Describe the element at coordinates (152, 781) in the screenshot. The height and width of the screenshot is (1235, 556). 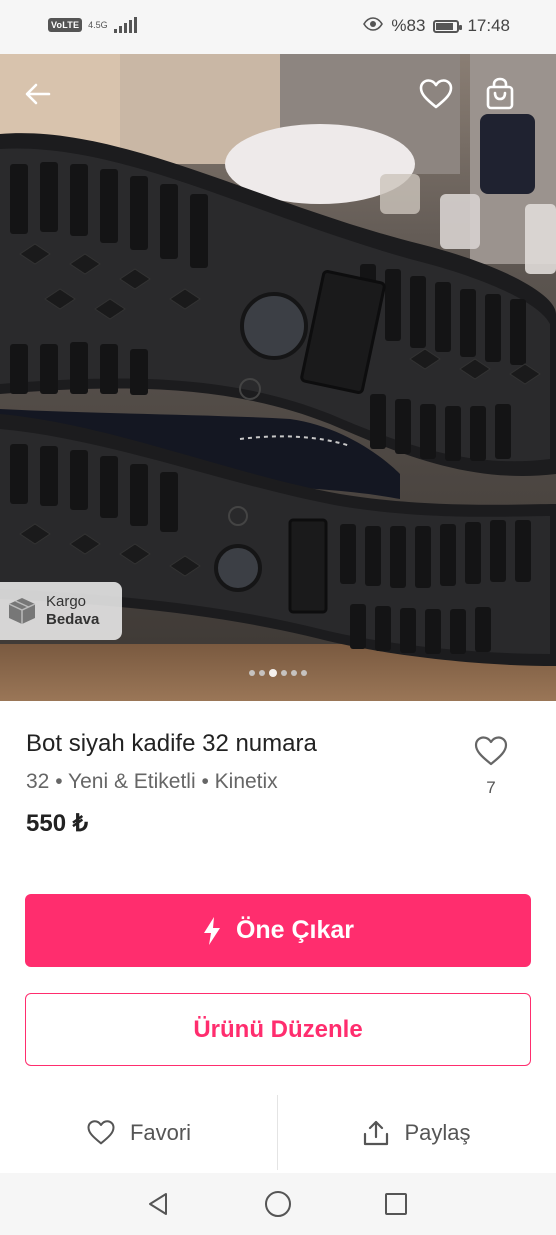
I see `product-meta: 32 • Yeni & Etiketli • Kinetix` at that location.